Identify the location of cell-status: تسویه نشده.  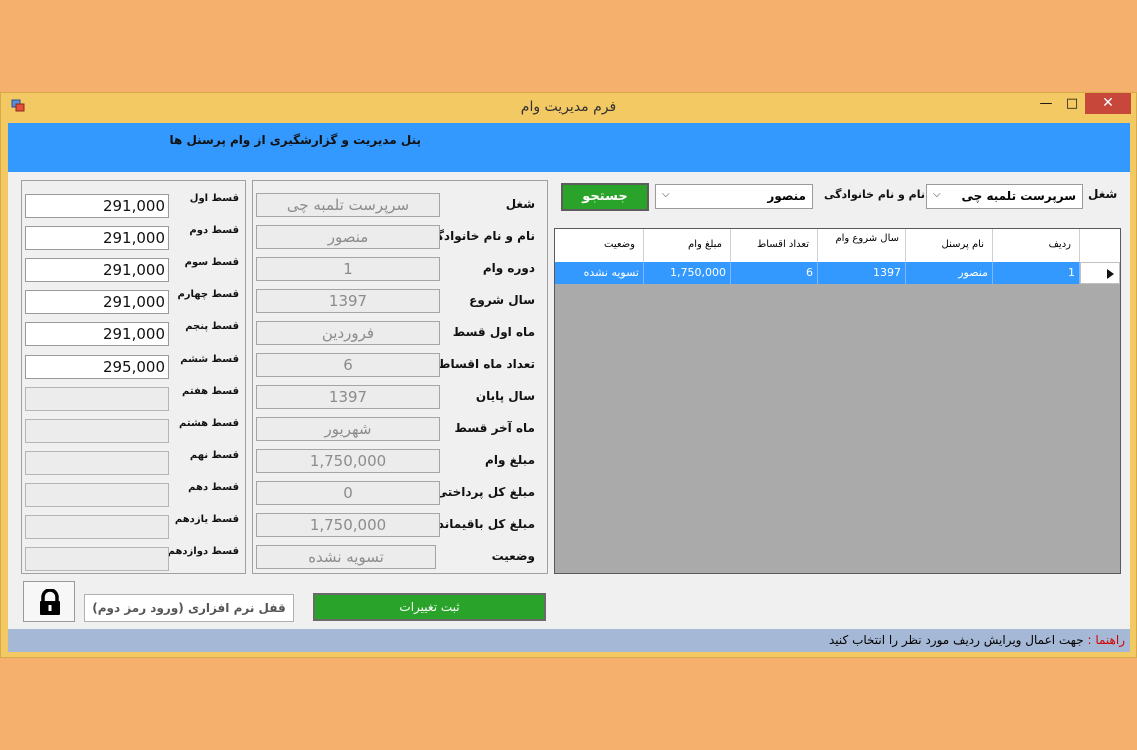
(599, 273).